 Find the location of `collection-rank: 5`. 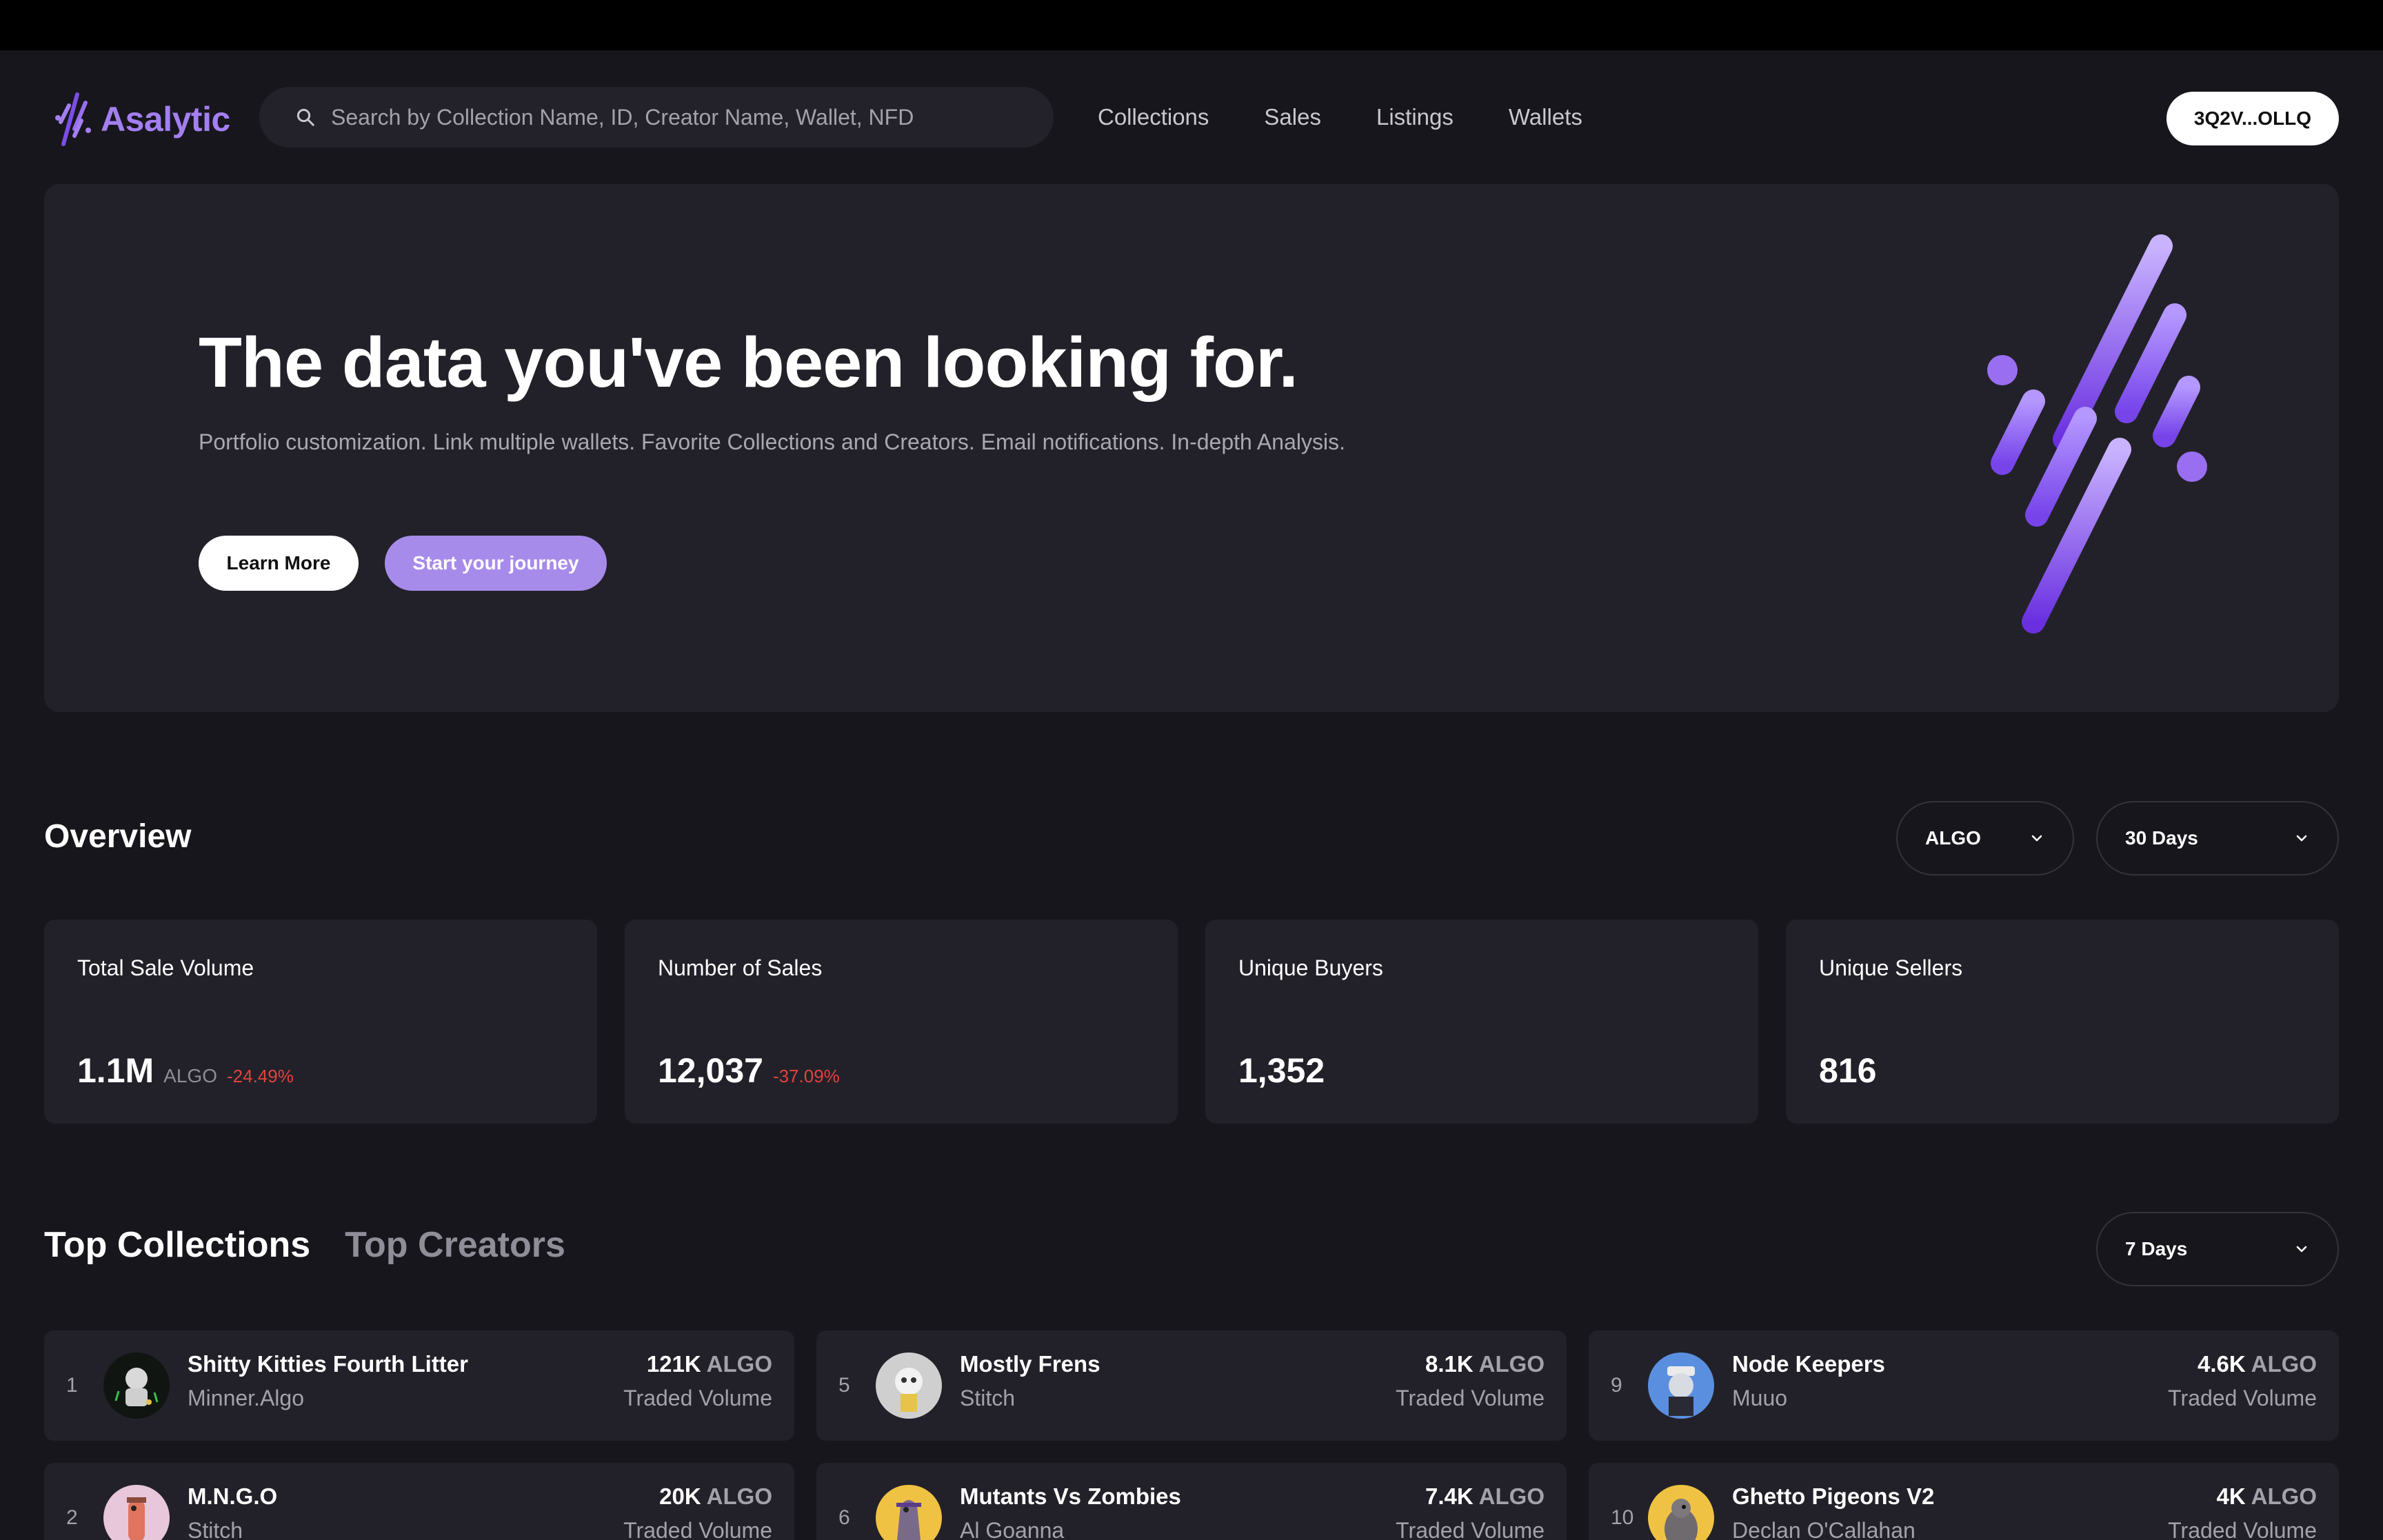

collection-rank: 5 is located at coordinates (844, 1386).